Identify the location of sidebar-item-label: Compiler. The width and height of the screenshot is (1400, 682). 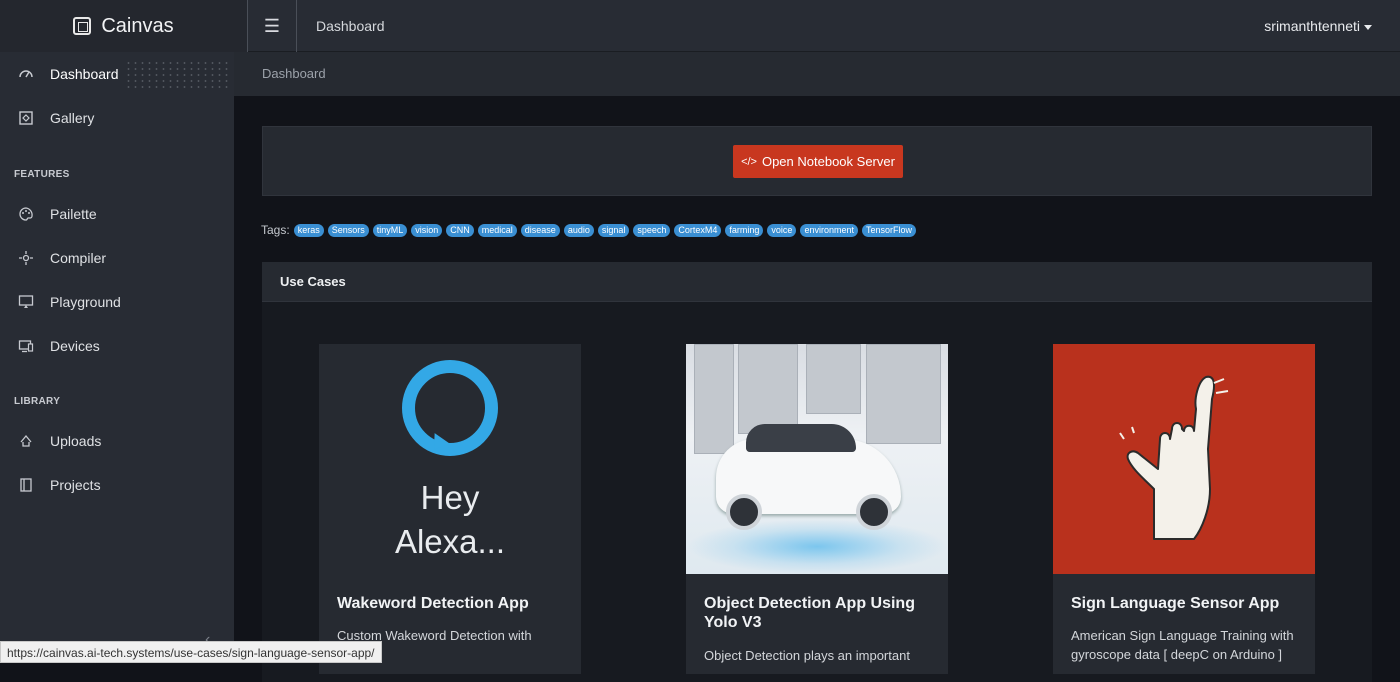
(78, 258).